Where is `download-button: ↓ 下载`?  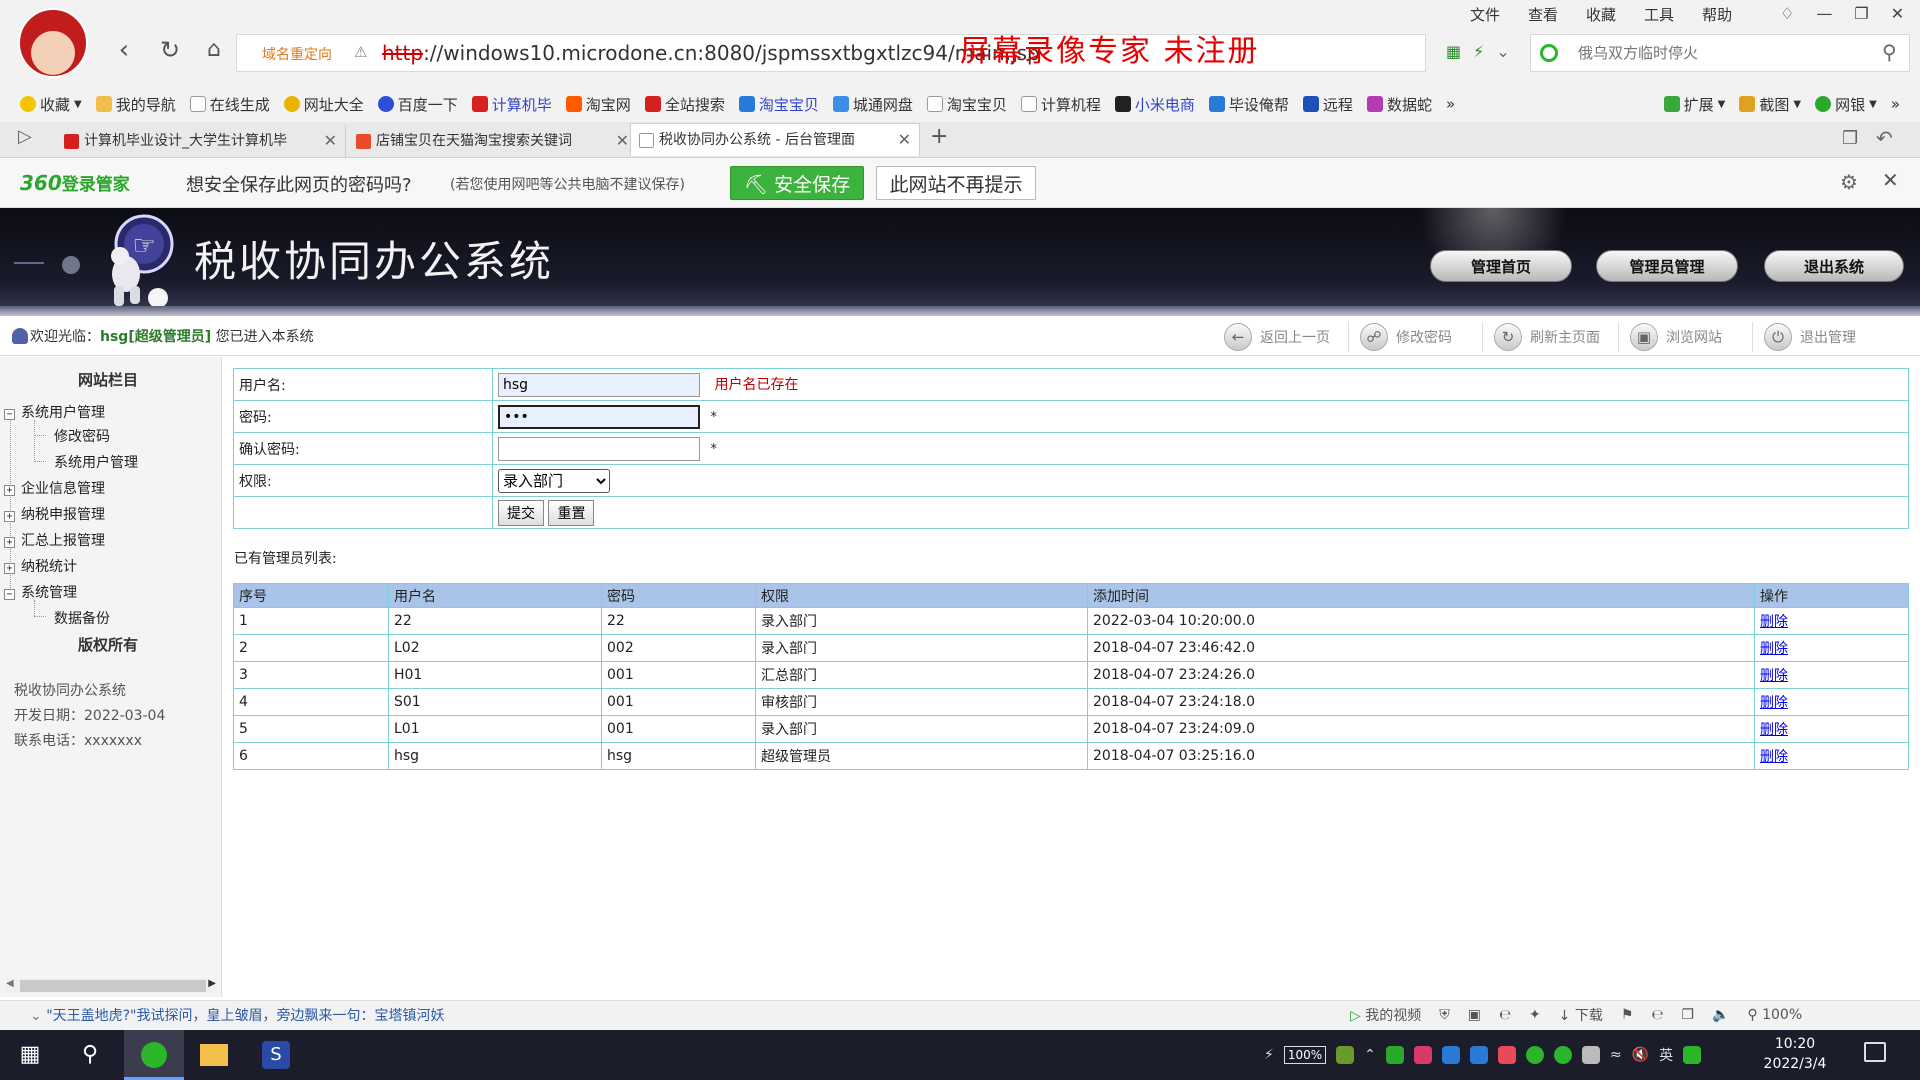
download-button: ↓ 下载 is located at coordinates (1581, 1015).